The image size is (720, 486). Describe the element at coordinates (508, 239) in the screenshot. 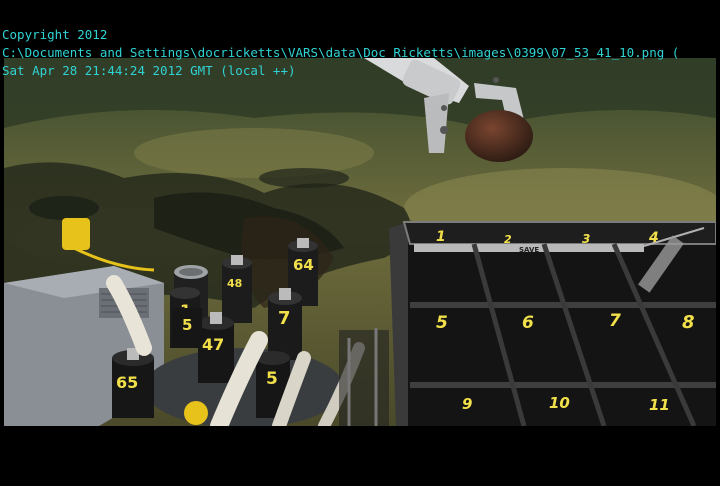

I see `crate-cell-label: 2` at that location.